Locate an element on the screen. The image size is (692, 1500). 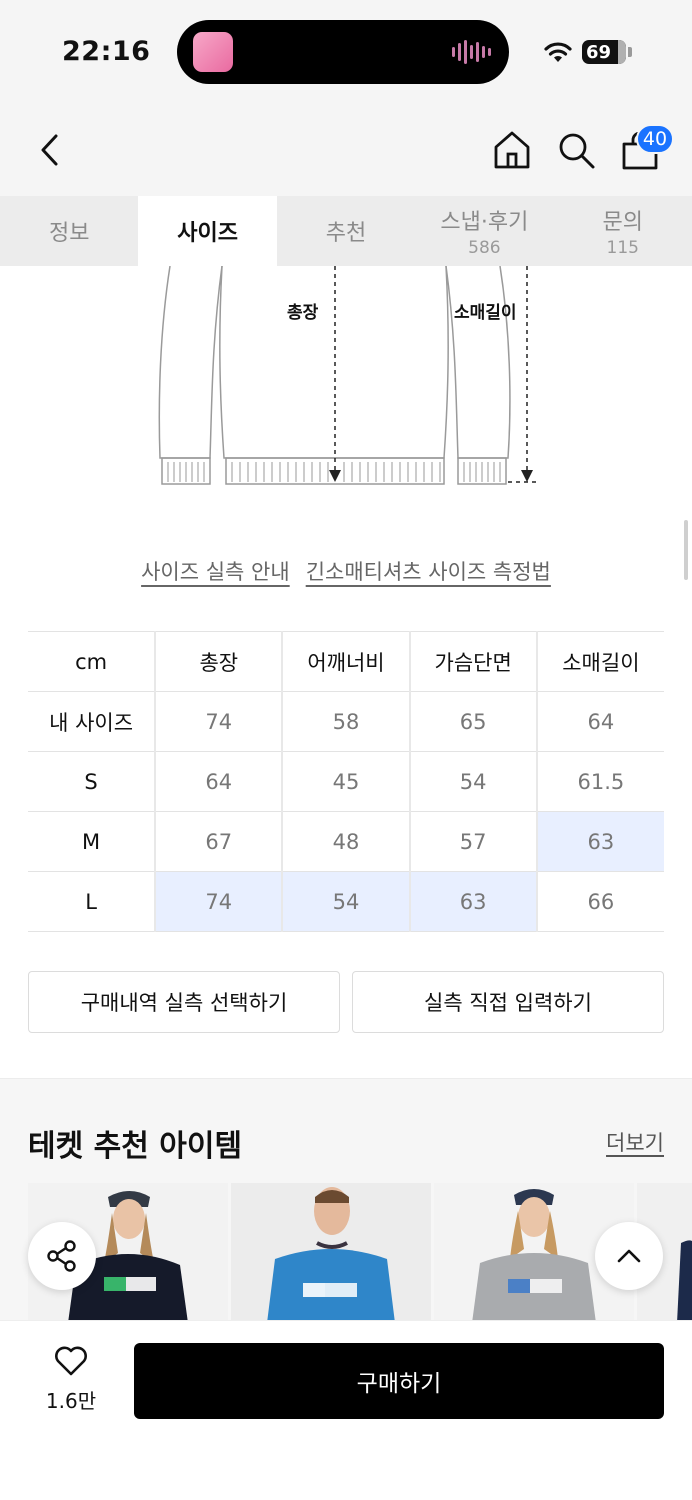
table-header: 소매길이 is located at coordinates (599, 661).